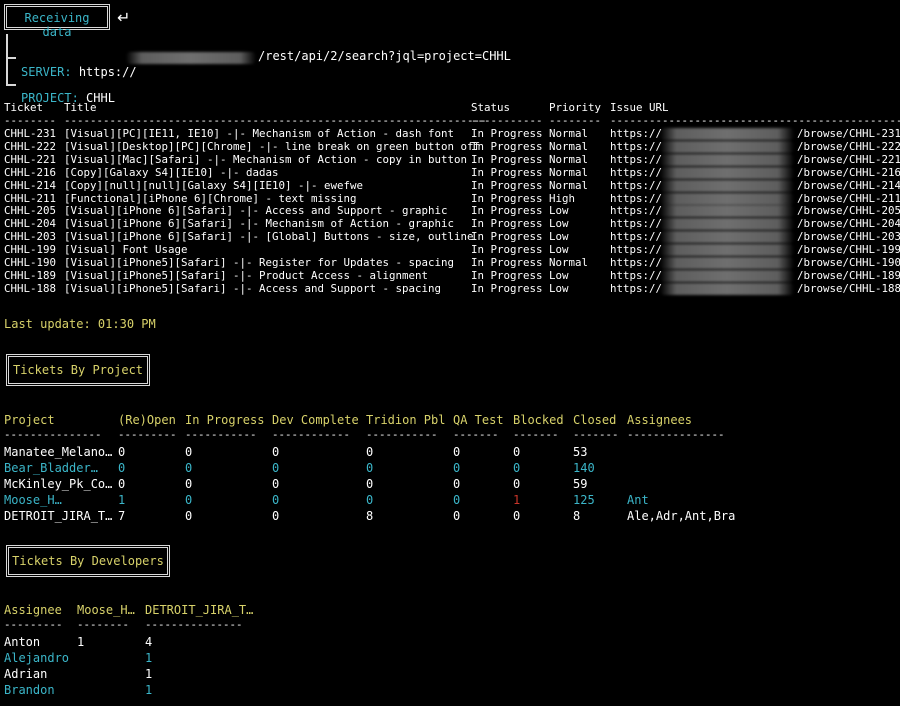 The image size is (900, 706). What do you see at coordinates (30, 224) in the screenshot?
I see `ticket-id: CHHL-204` at bounding box center [30, 224].